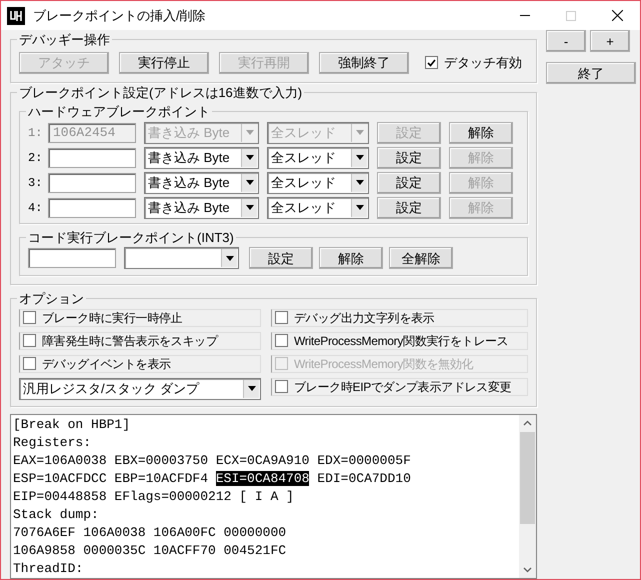 This screenshot has height=580, width=641. Describe the element at coordinates (525, 15) in the screenshot. I see `minimize-icon` at that location.